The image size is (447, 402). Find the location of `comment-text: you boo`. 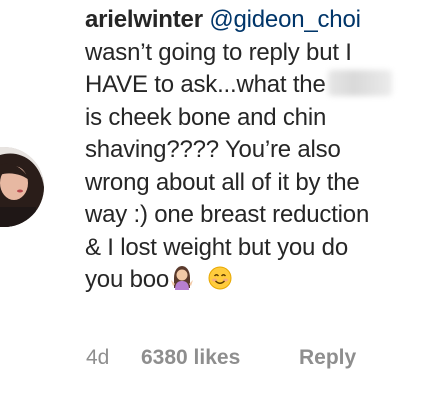

comment-text: you boo is located at coordinates (127, 279).